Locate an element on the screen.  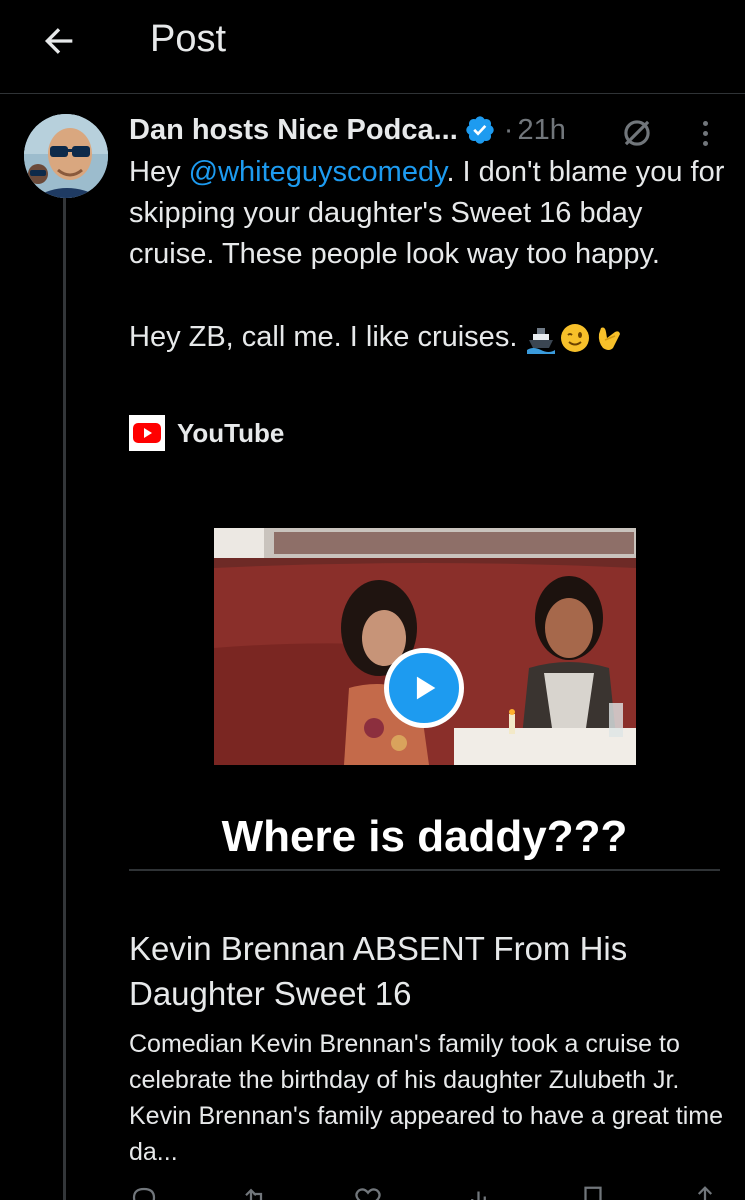
mention-link: @whiteguyscomedy is located at coordinates (318, 172).